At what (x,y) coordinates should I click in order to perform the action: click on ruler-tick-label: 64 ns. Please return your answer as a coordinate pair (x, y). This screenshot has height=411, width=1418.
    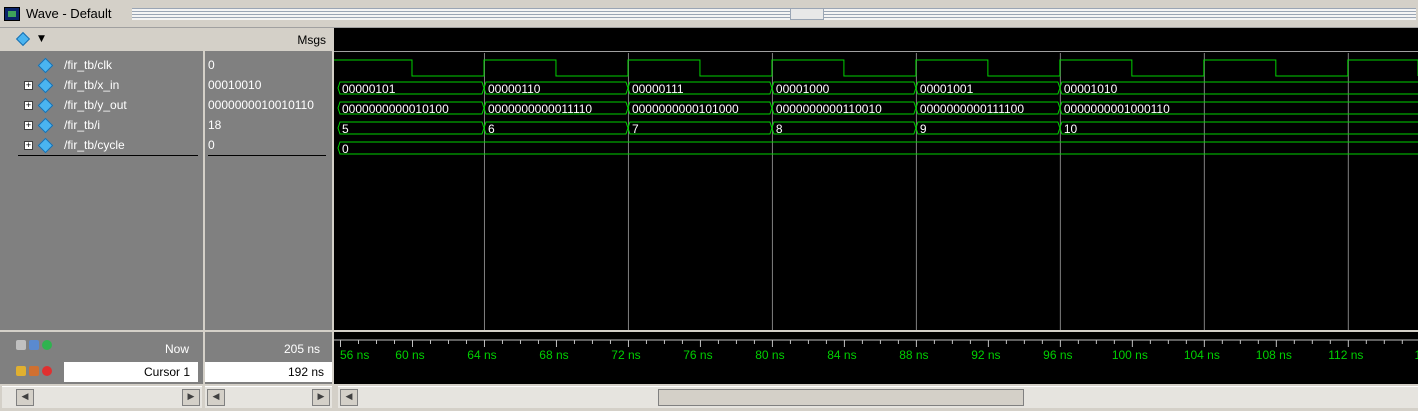
    Looking at the image, I should click on (481, 355).